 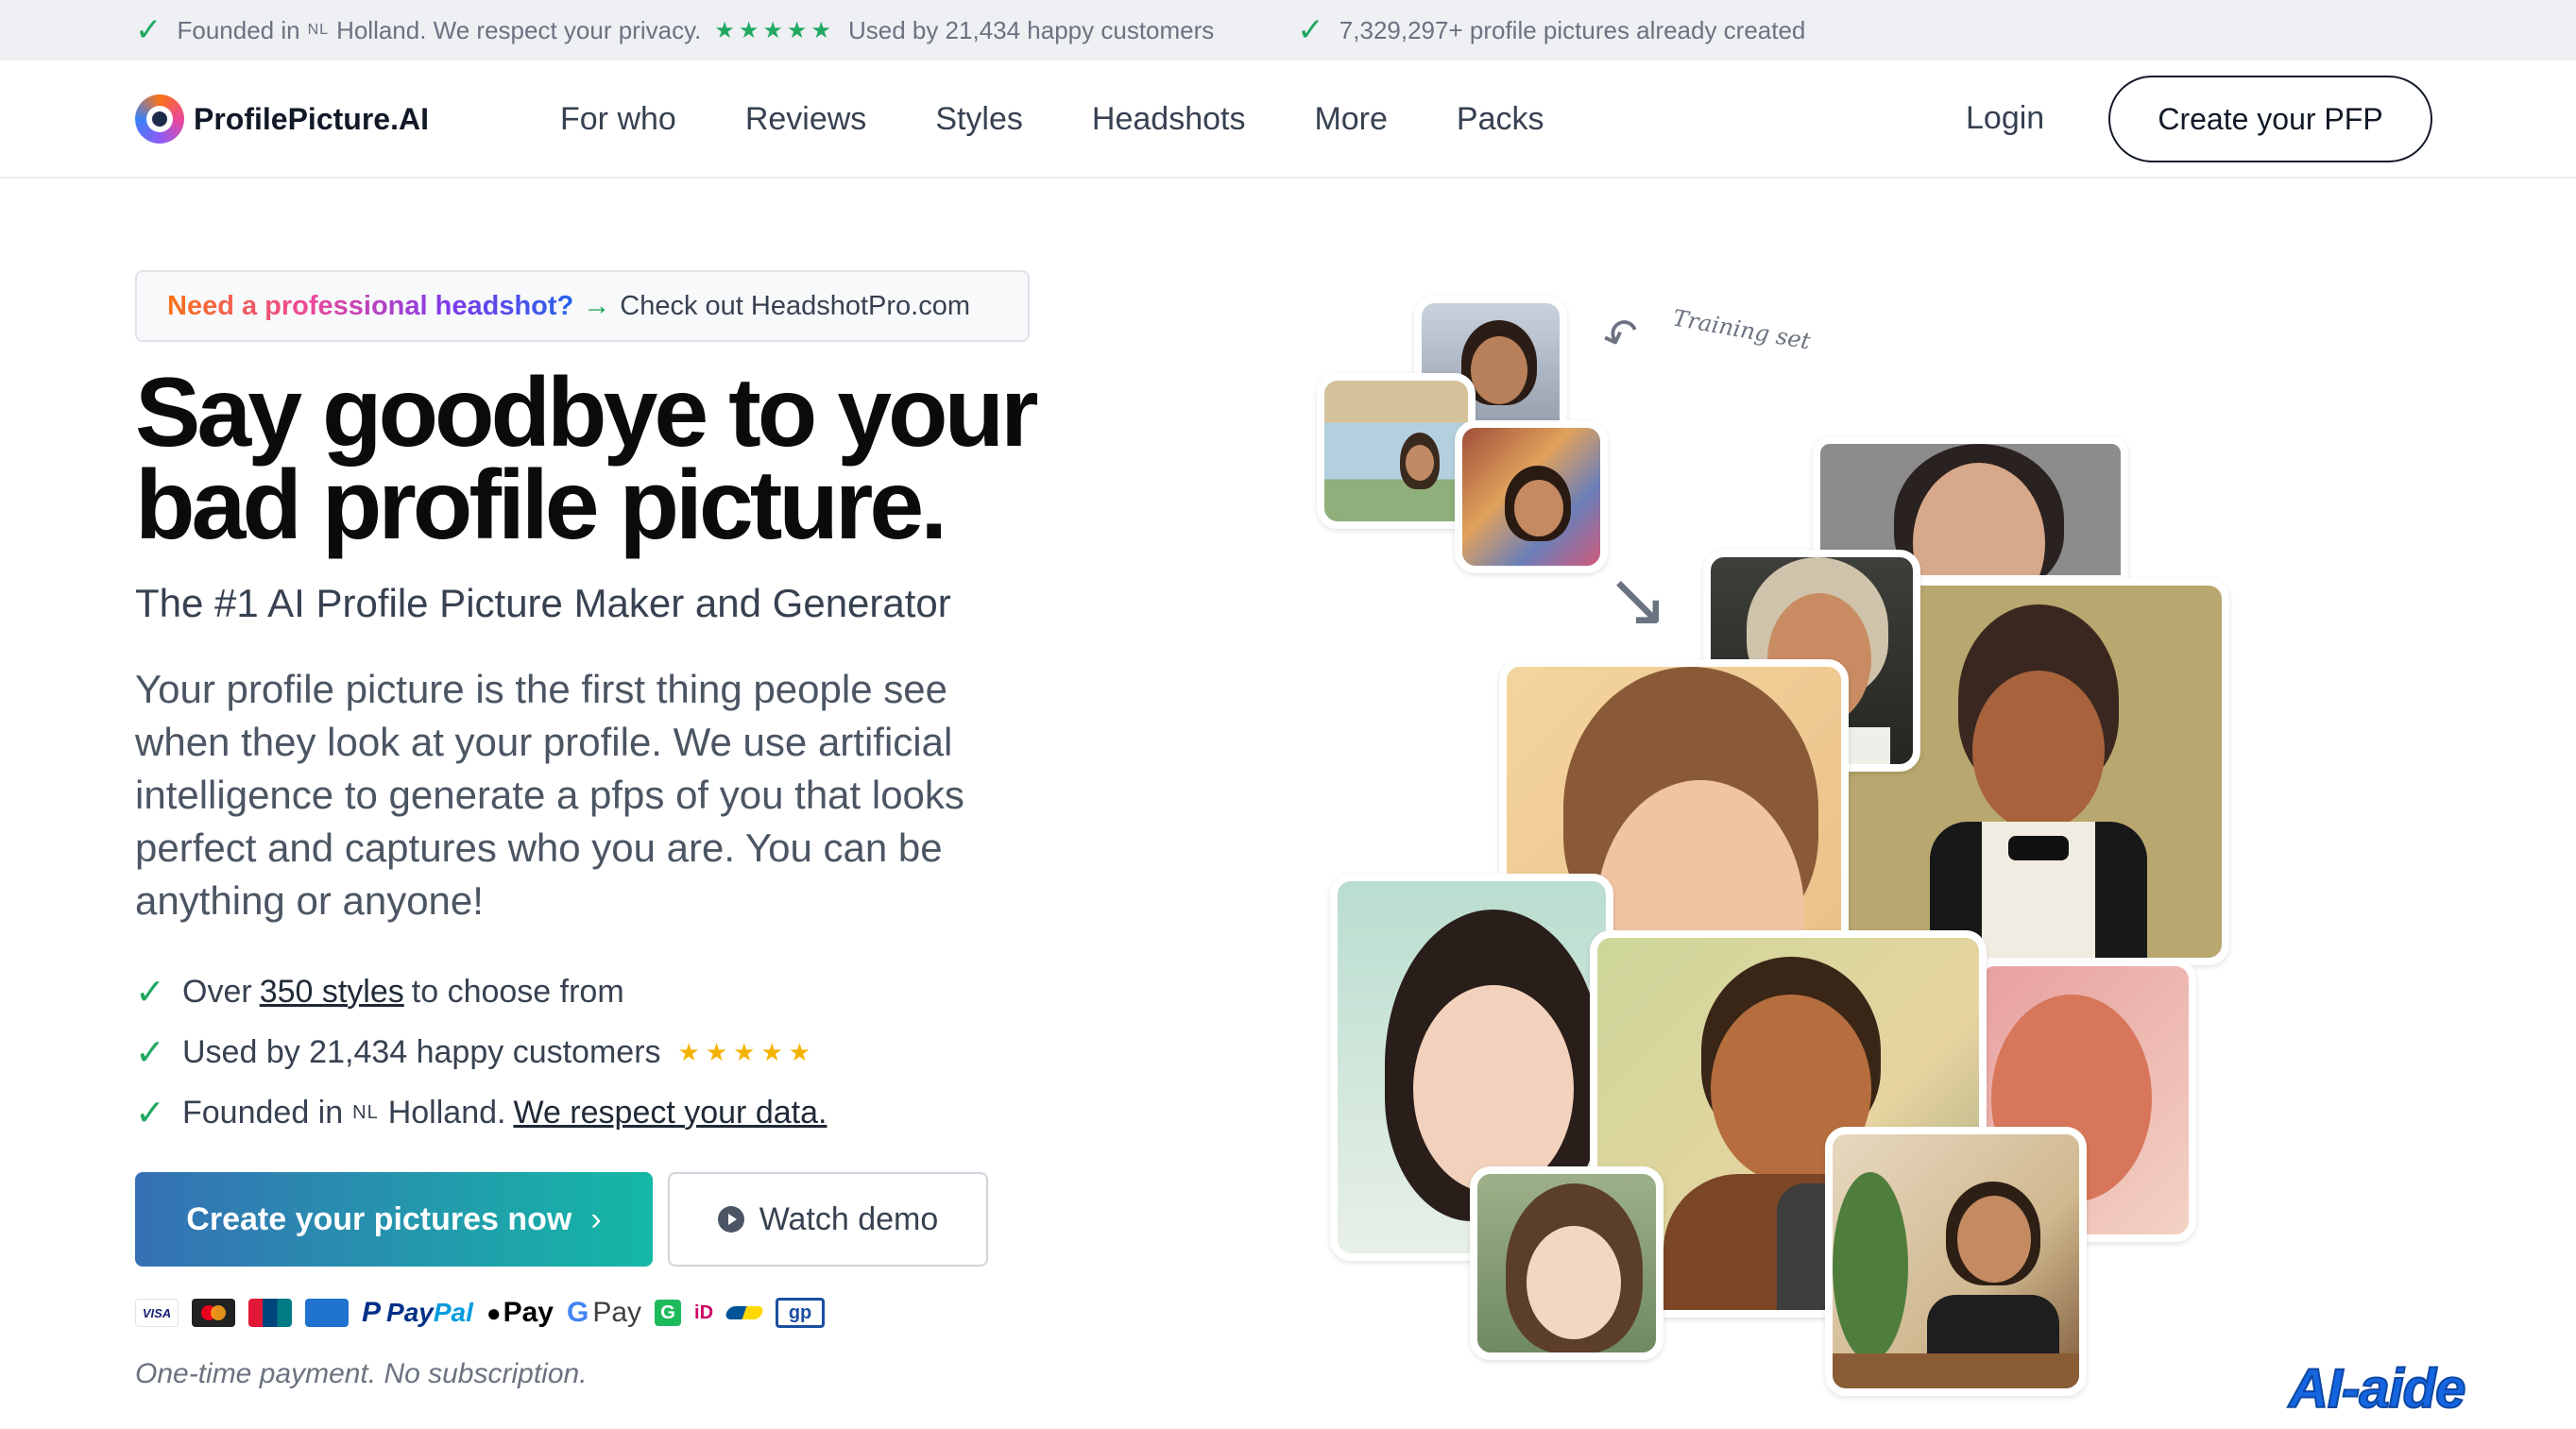 I want to click on login-link: Login, so click(x=2005, y=119).